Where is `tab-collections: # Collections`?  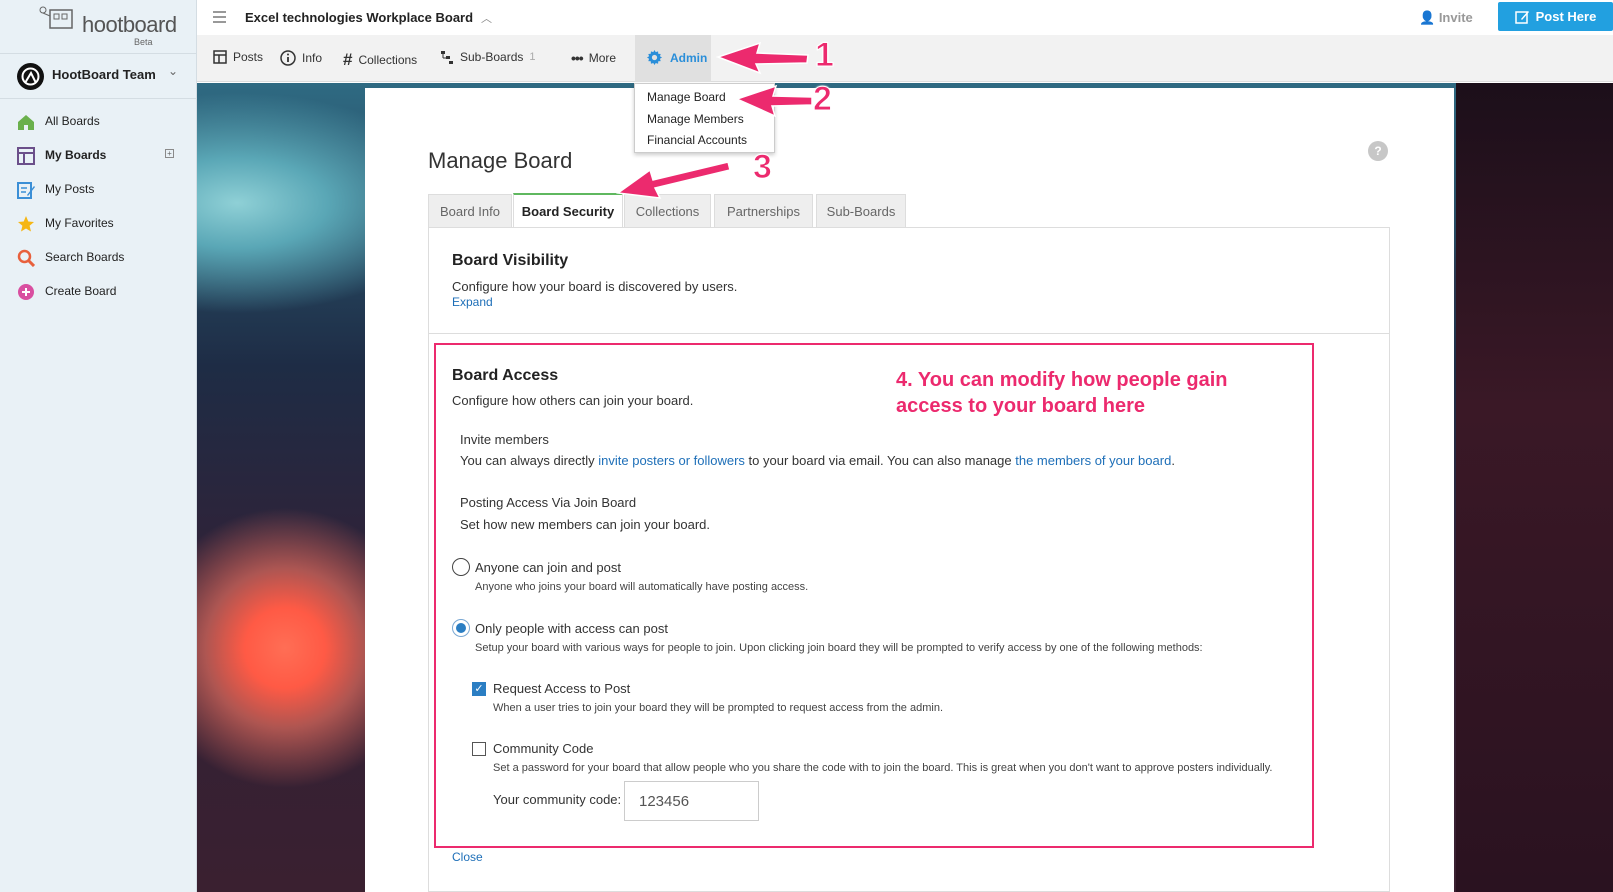 tab-collections: # Collections is located at coordinates (380, 60).